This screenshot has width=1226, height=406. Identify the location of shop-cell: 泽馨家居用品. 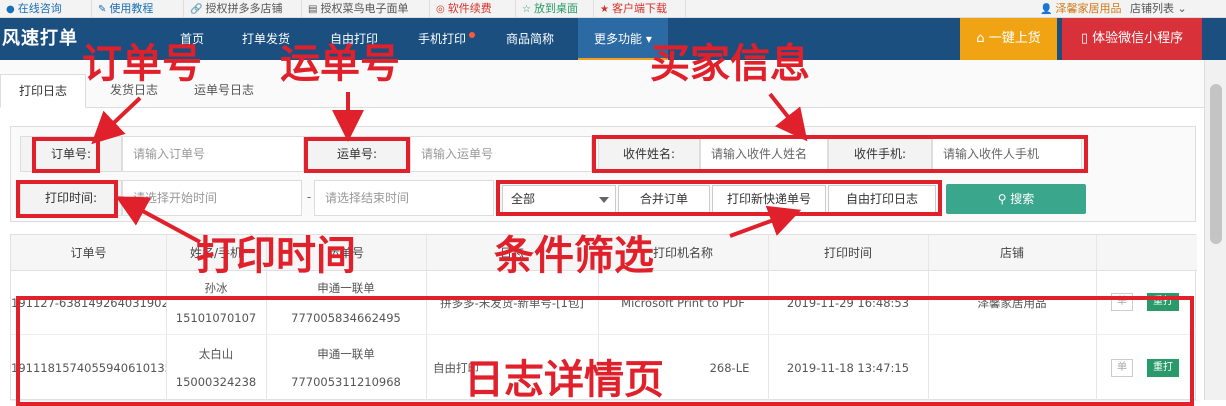
(1012, 303).